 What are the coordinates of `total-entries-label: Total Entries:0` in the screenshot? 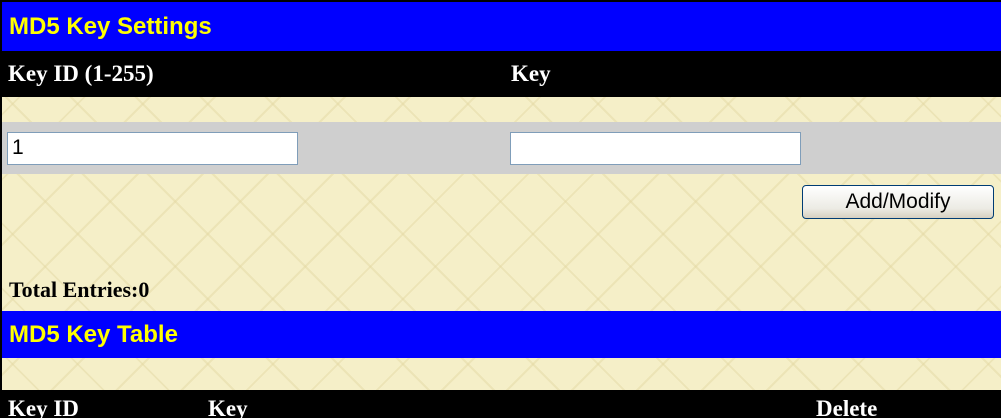 It's located at (79, 289).